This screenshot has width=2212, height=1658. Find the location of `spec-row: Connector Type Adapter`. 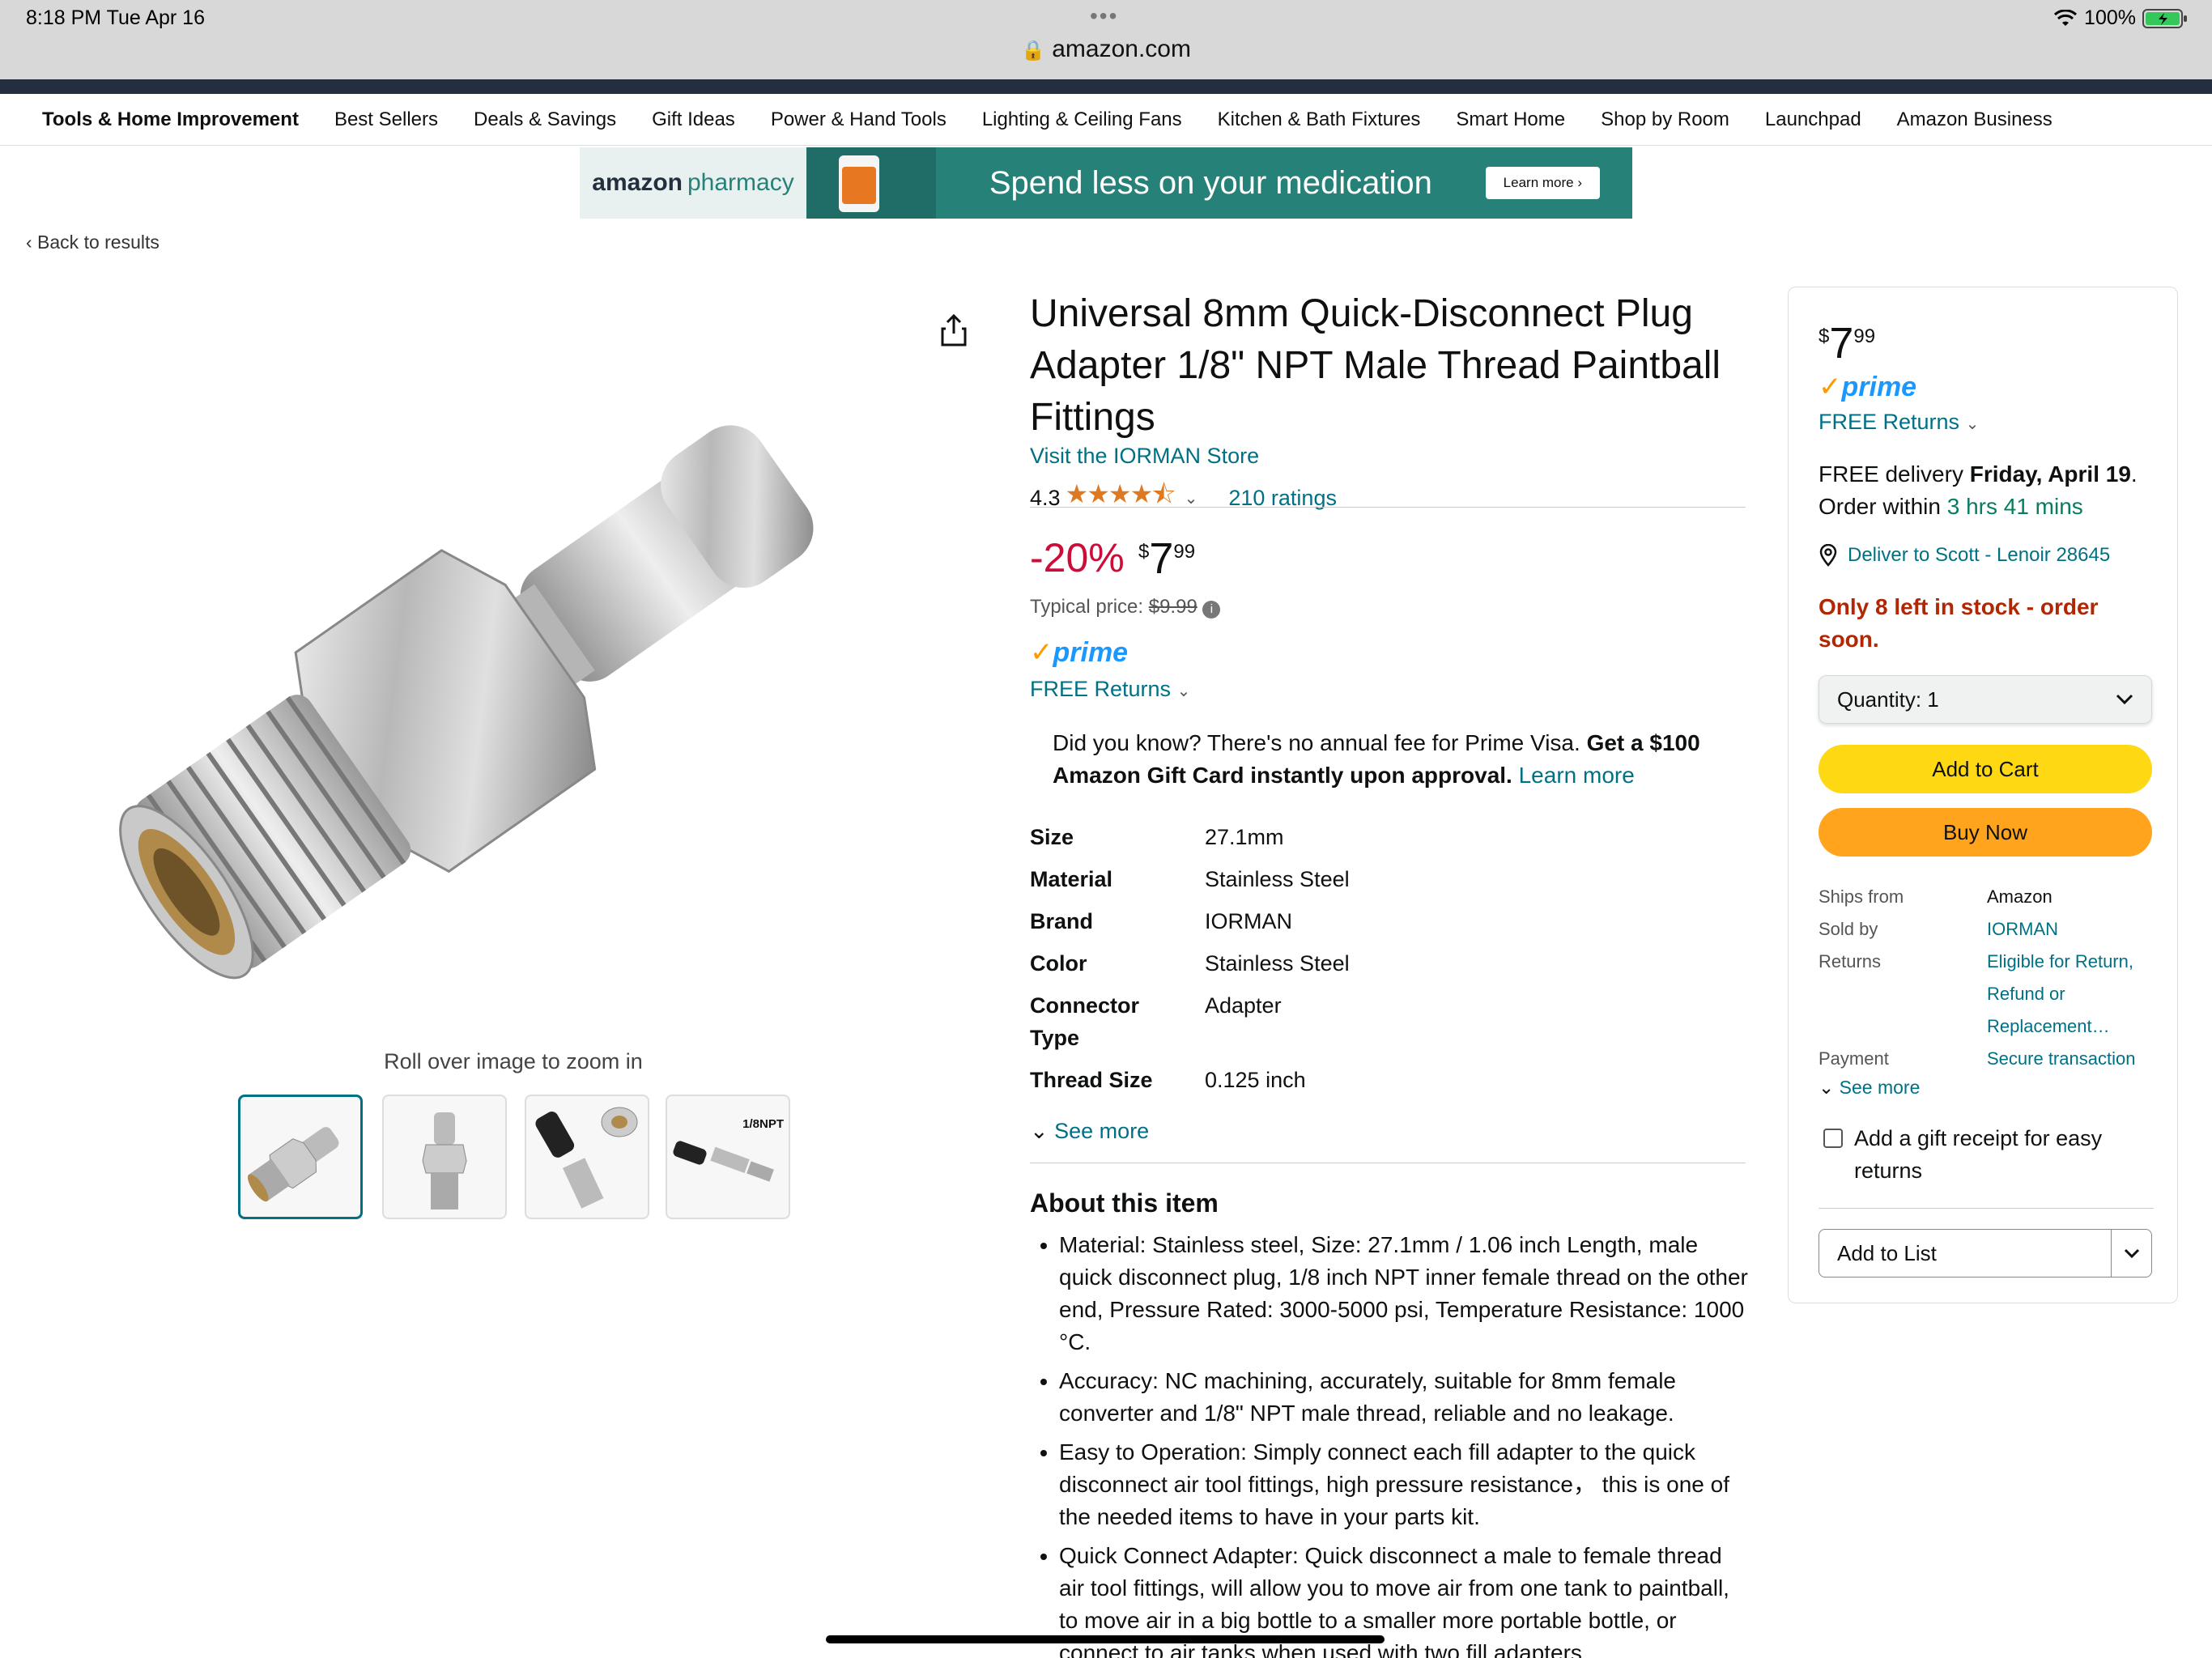

spec-row: Connector Type Adapter is located at coordinates (1386, 1021).